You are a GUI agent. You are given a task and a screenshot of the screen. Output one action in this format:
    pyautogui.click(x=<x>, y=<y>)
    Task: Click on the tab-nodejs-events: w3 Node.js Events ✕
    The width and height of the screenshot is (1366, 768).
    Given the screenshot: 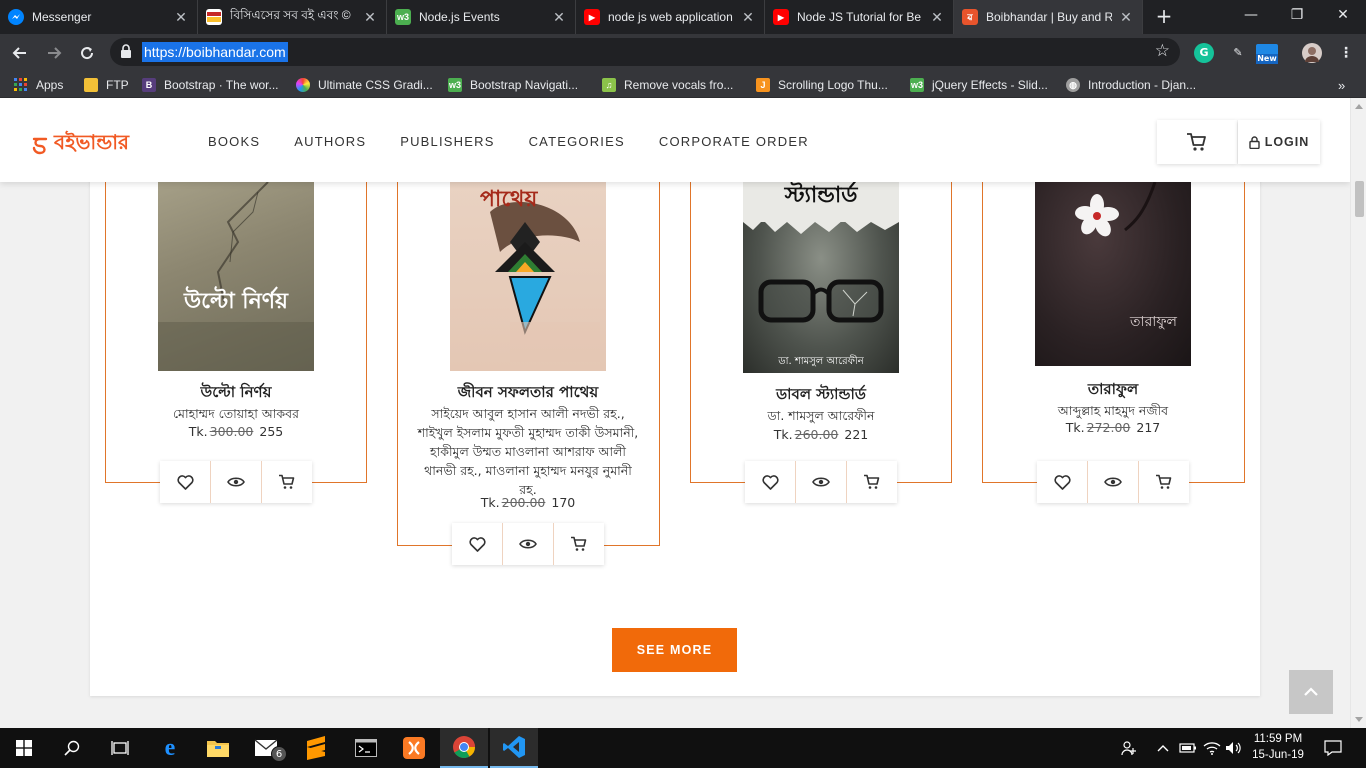 What is the action you would take?
    pyautogui.click(x=481, y=17)
    